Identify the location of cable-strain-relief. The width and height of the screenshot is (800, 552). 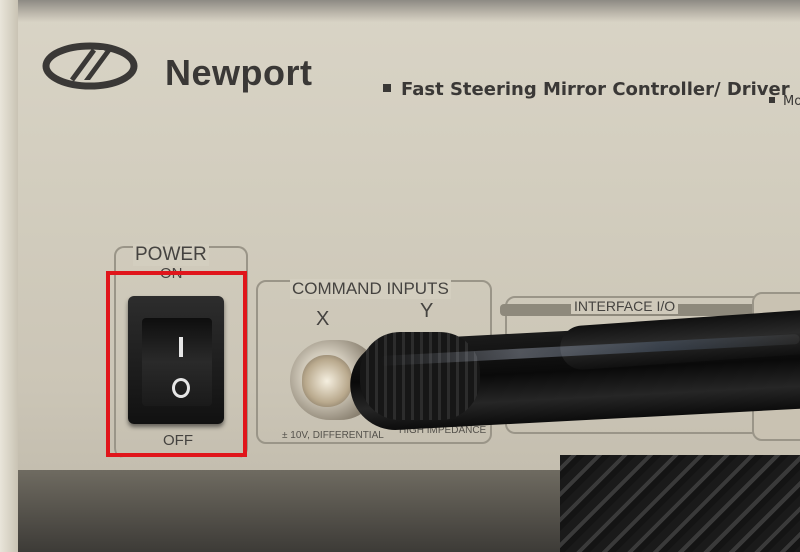
(420, 376).